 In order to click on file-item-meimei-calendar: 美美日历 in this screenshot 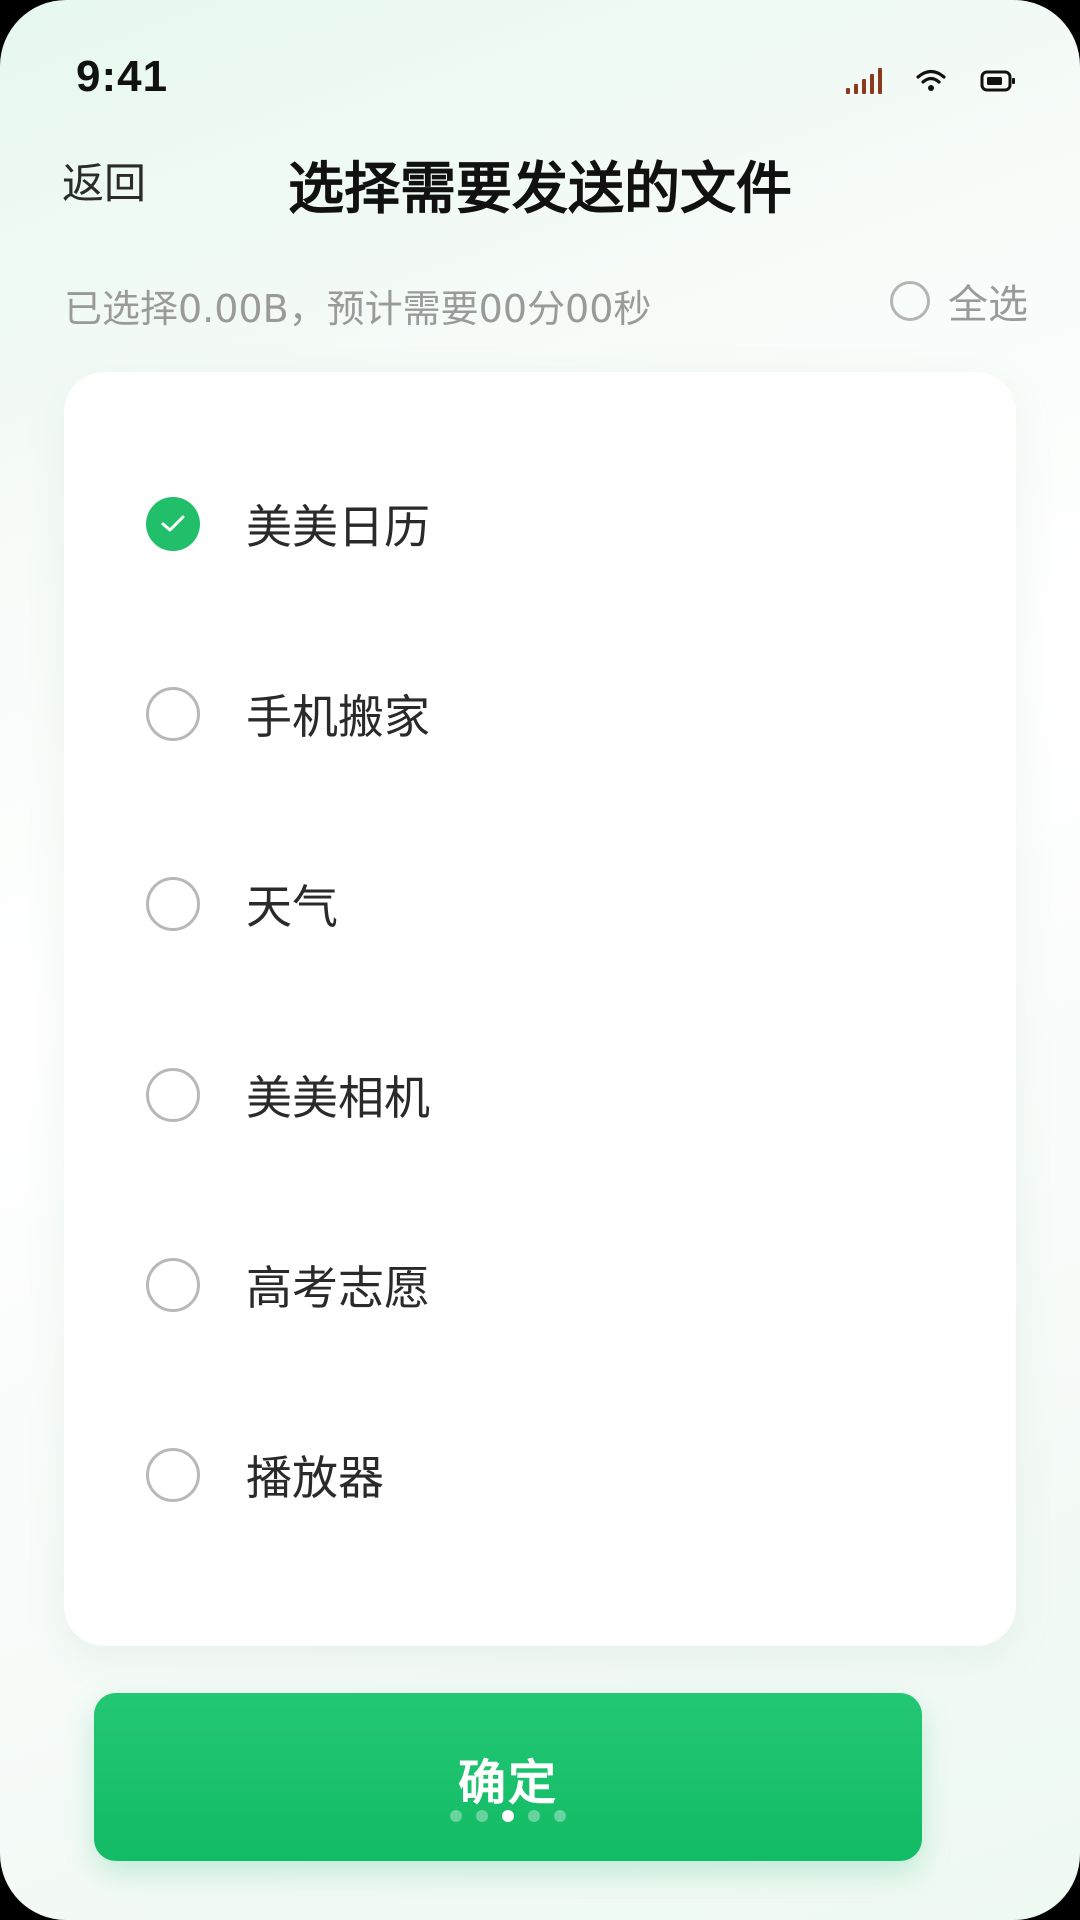, I will do `click(288, 524)`.